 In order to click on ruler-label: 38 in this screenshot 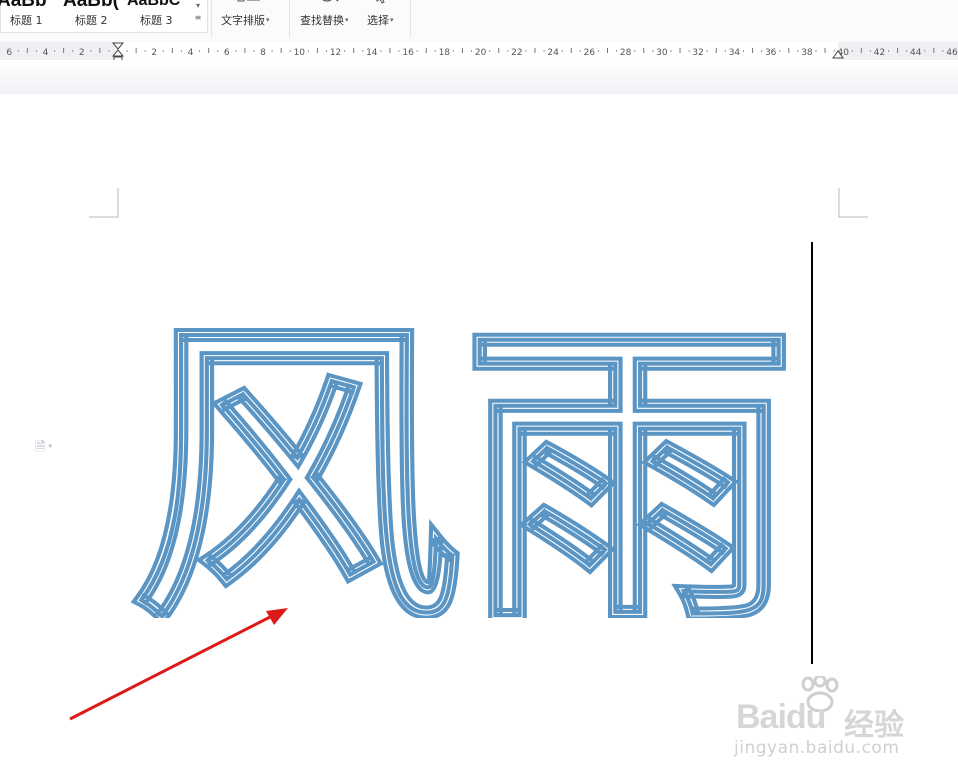, I will do `click(807, 53)`.